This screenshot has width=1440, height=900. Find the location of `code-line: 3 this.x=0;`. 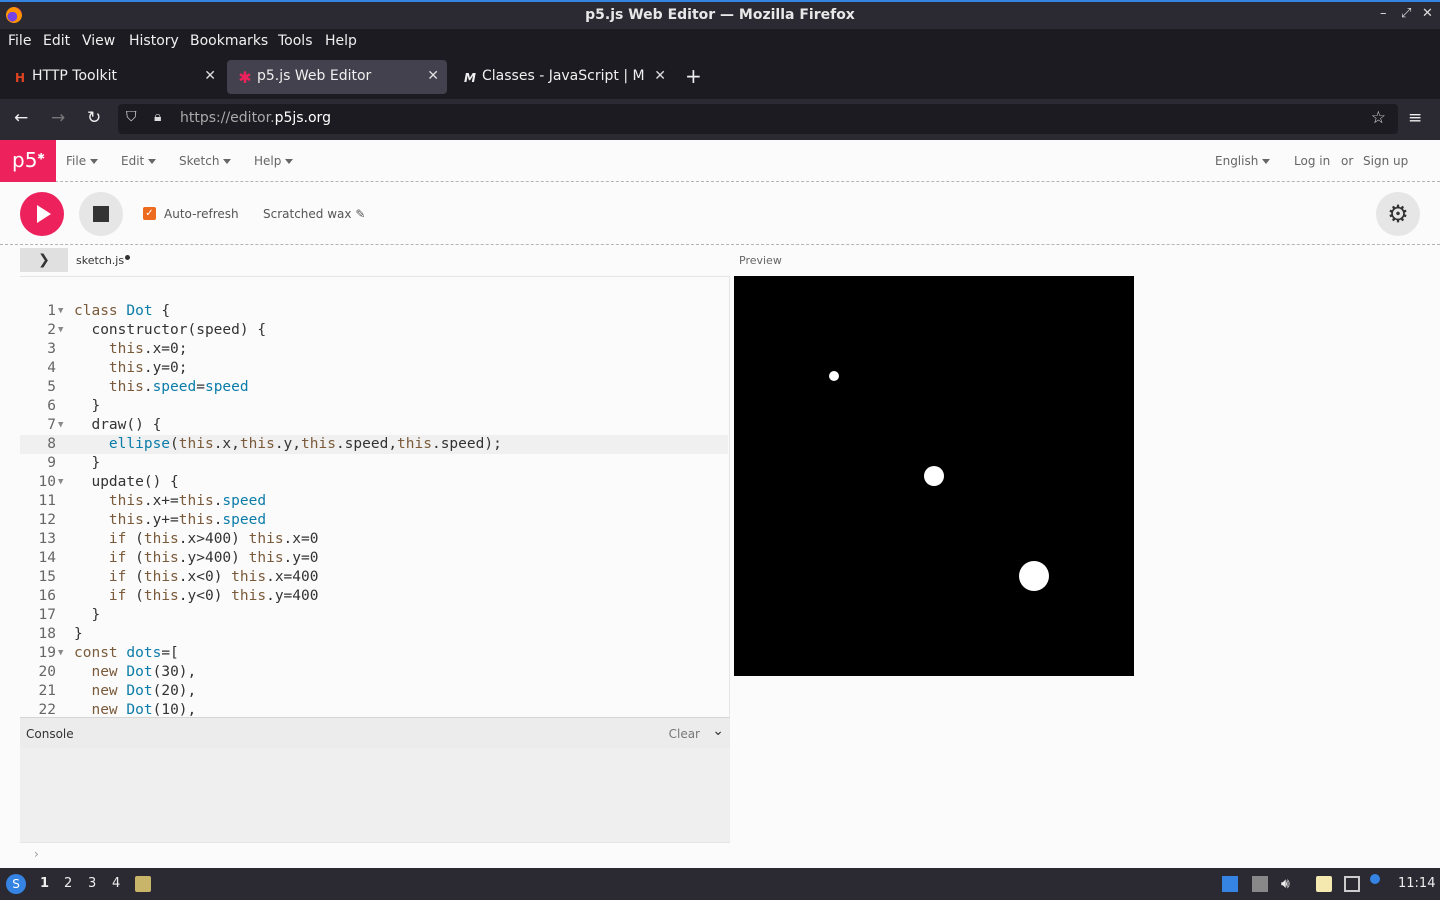

code-line: 3 this.x=0; is located at coordinates (374, 349).